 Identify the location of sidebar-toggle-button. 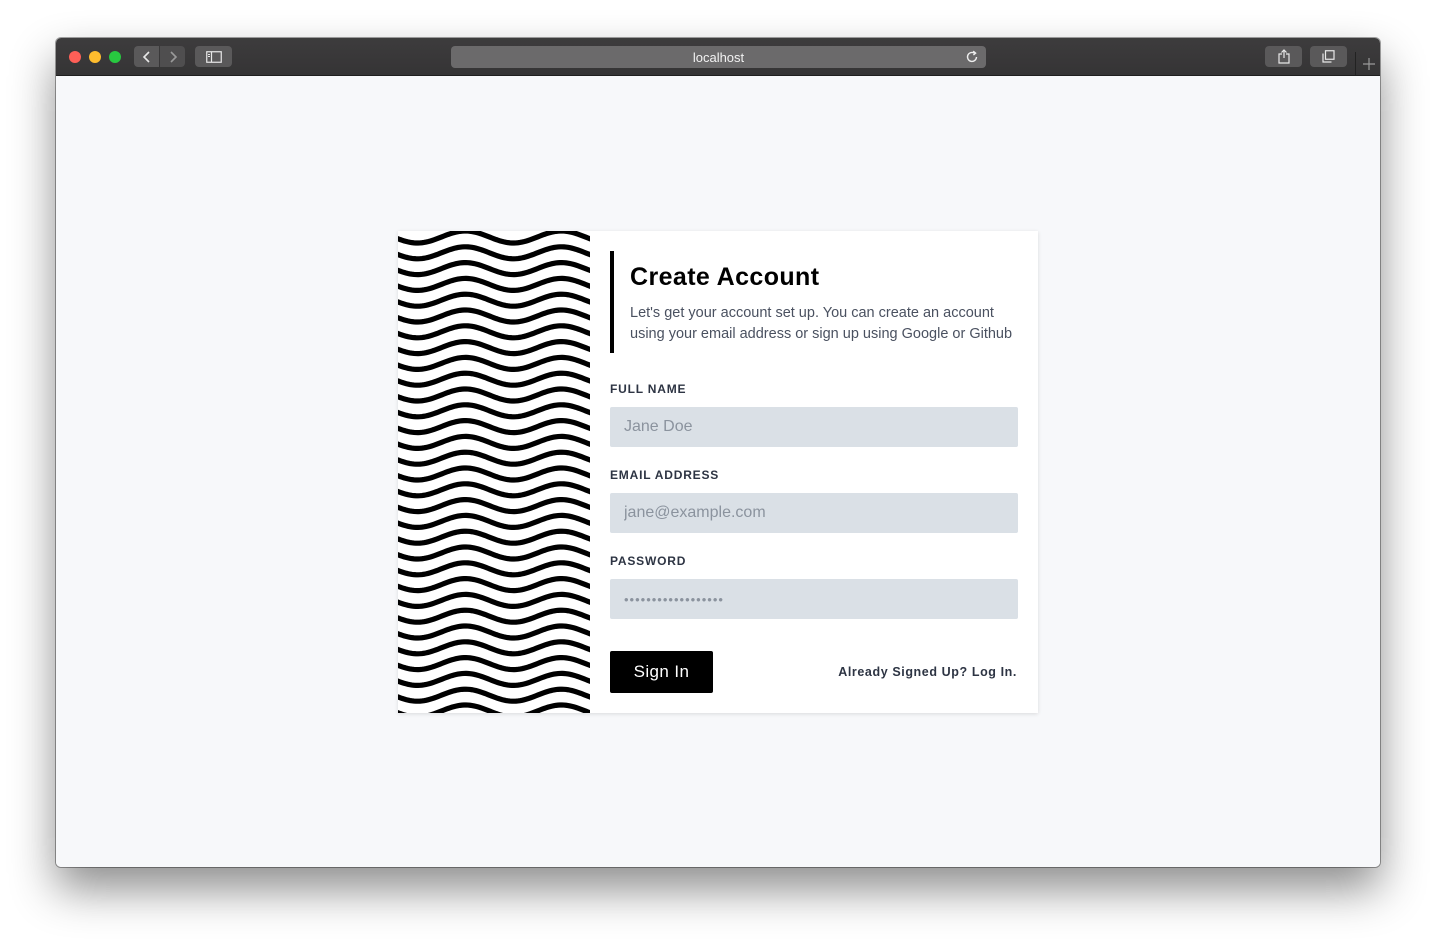
(213, 56).